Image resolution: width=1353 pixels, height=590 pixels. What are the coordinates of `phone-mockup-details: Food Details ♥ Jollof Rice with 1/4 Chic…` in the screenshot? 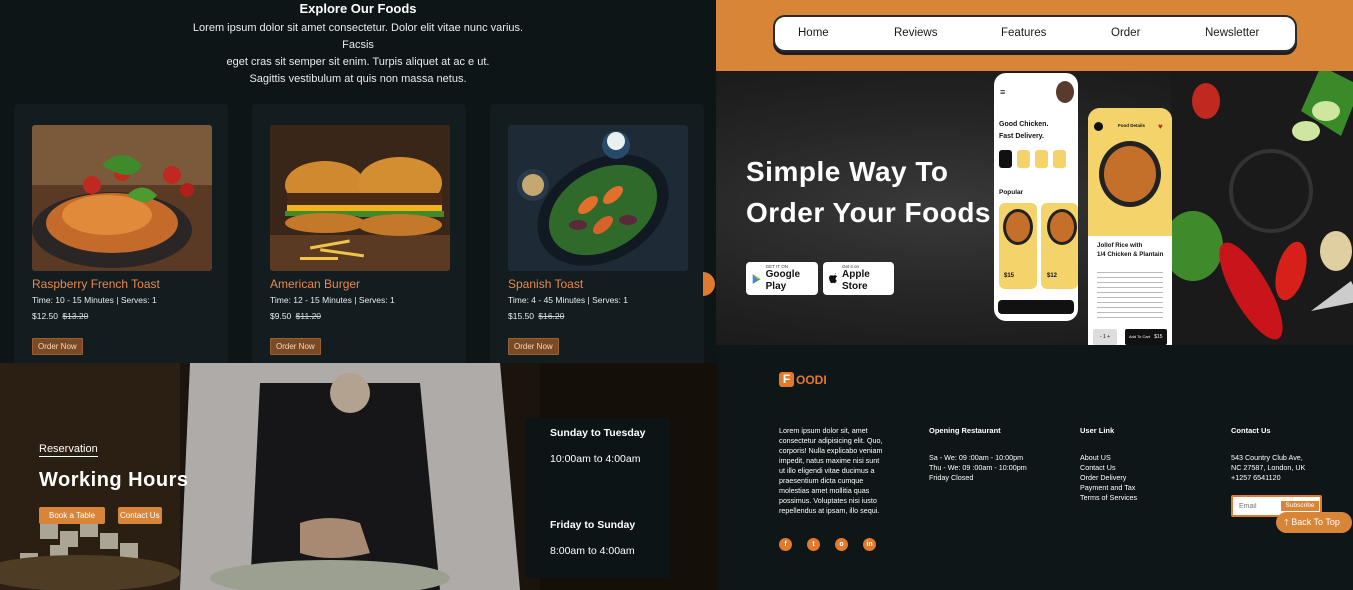 It's located at (1130, 226).